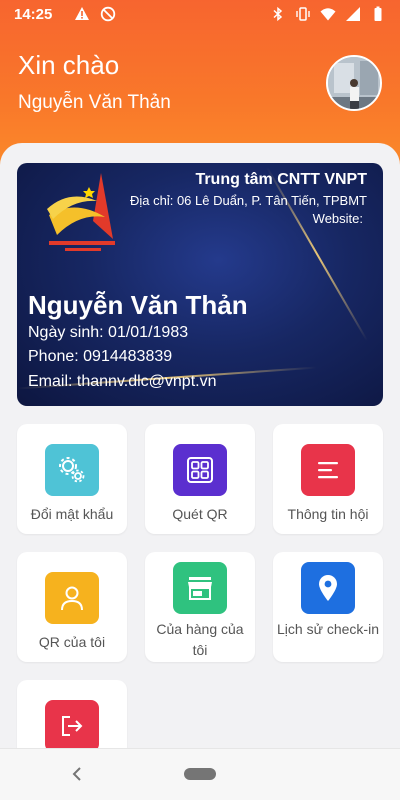  I want to click on card-dob: Ngày sinh: 01/01/1983, so click(108, 332).